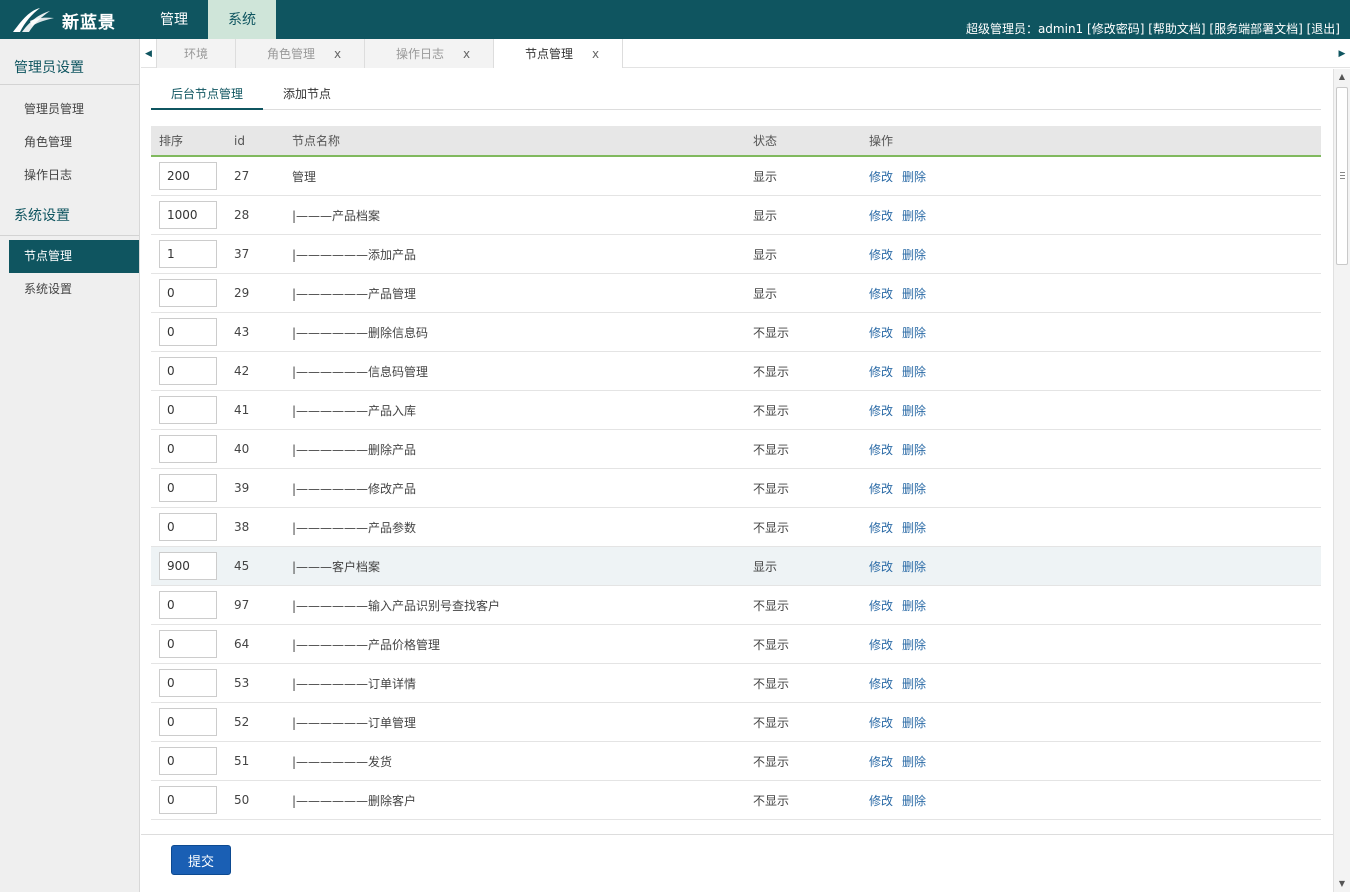  What do you see at coordinates (69, 109) in the screenshot?
I see `sidebar-item-admin-manage: 管理员管理` at bounding box center [69, 109].